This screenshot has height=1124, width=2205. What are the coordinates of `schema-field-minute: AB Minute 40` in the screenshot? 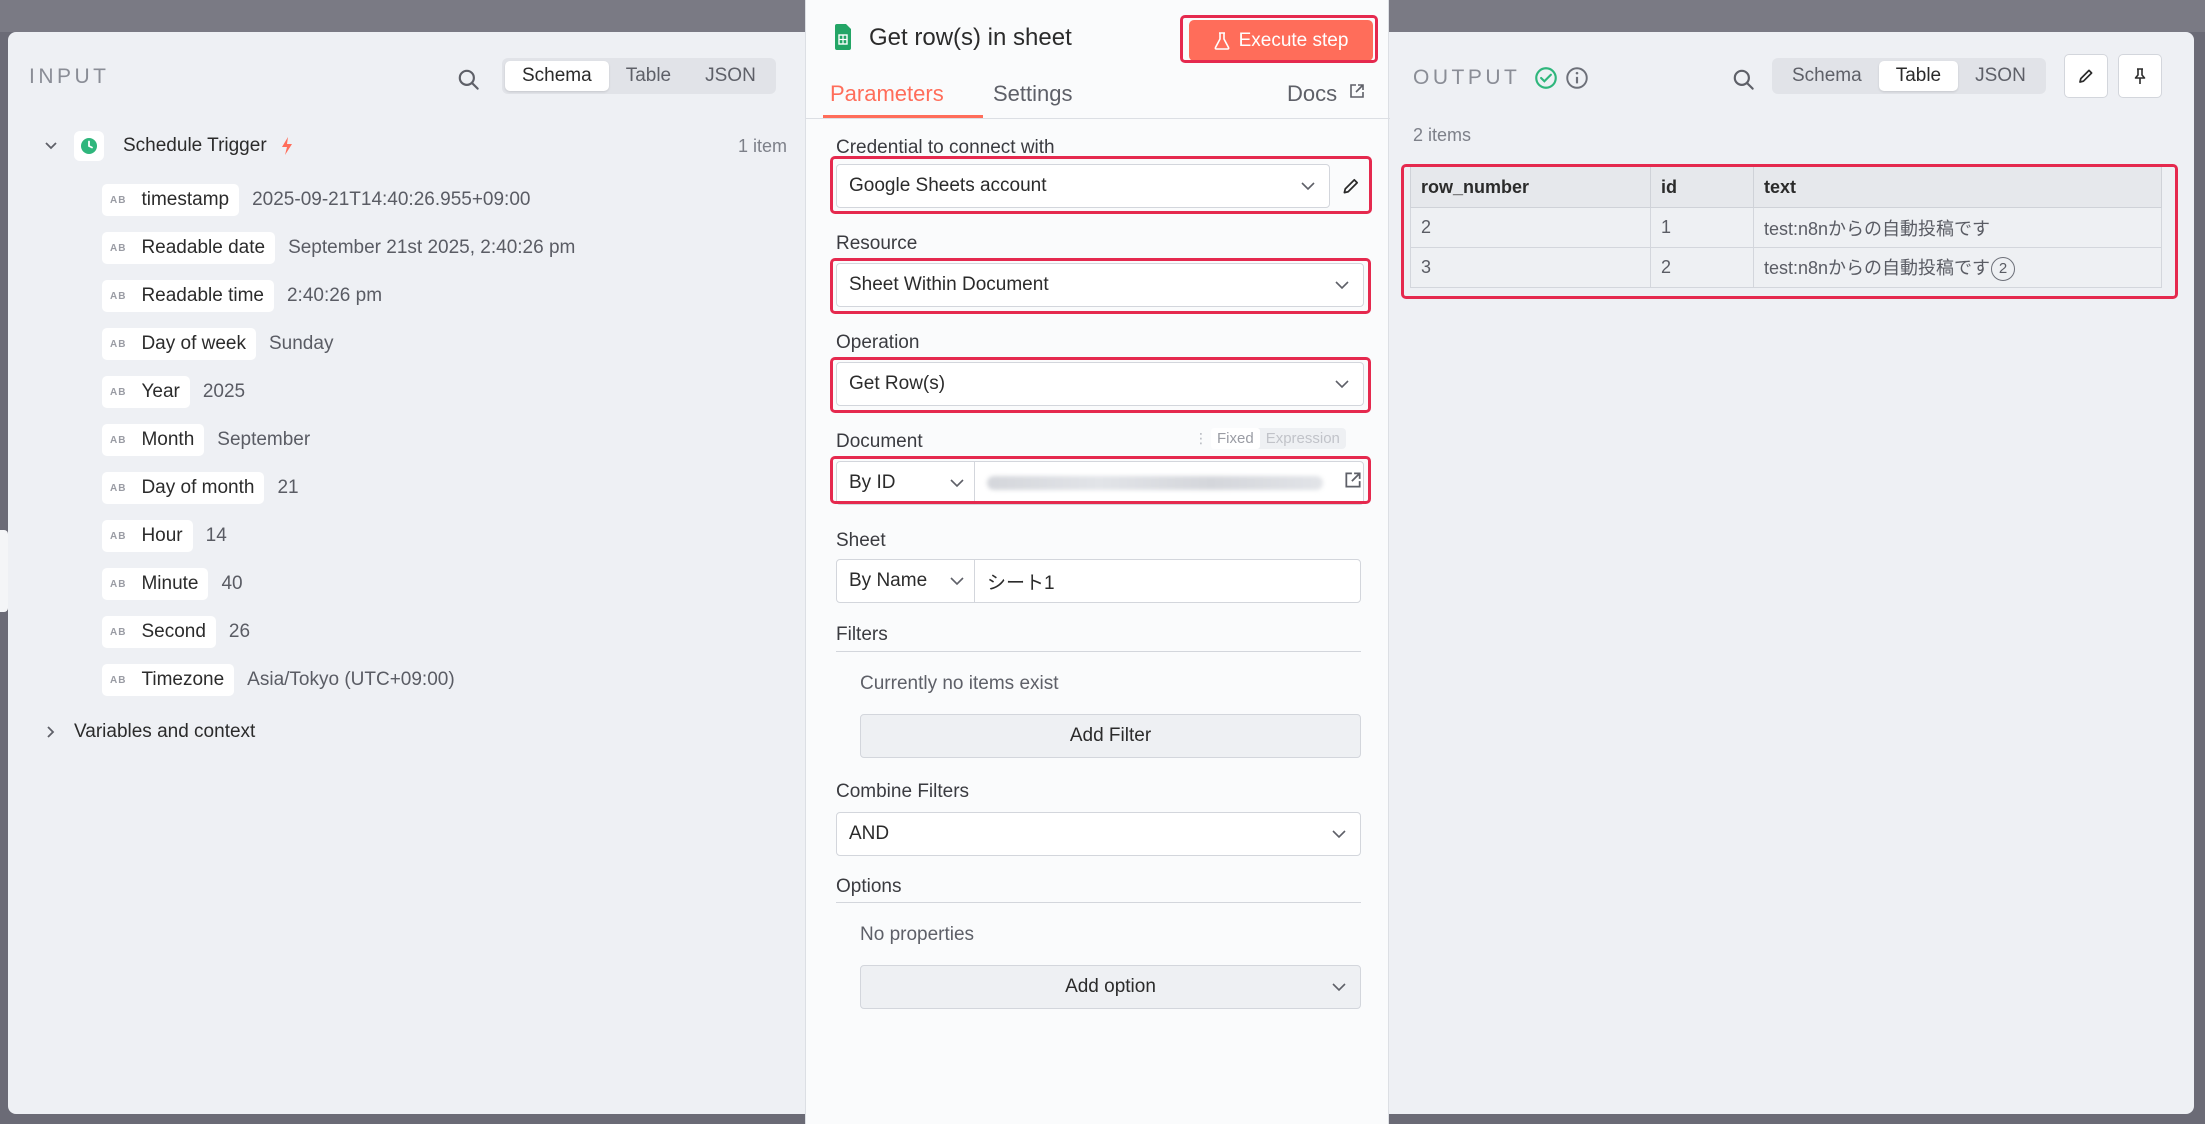 It's located at (172, 584).